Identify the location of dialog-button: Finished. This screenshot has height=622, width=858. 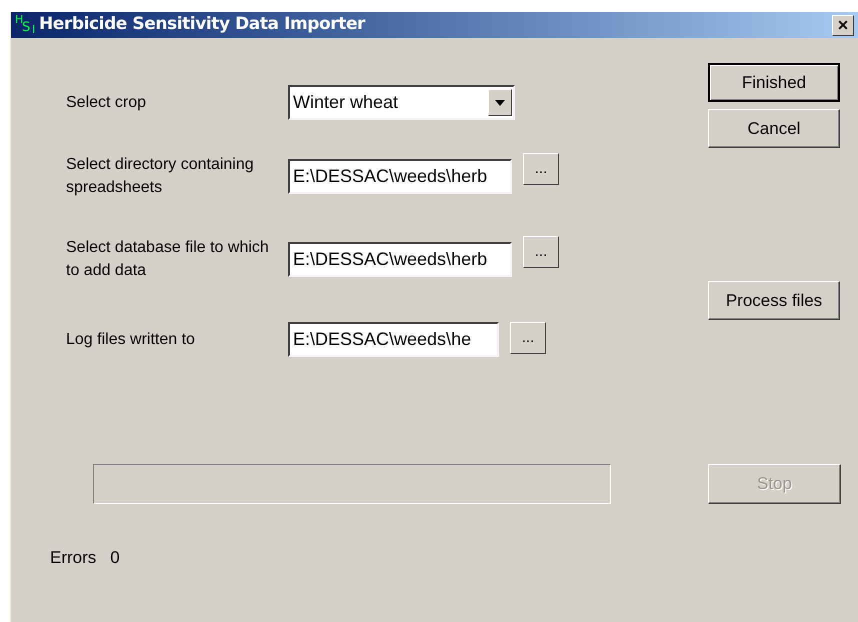
(774, 82).